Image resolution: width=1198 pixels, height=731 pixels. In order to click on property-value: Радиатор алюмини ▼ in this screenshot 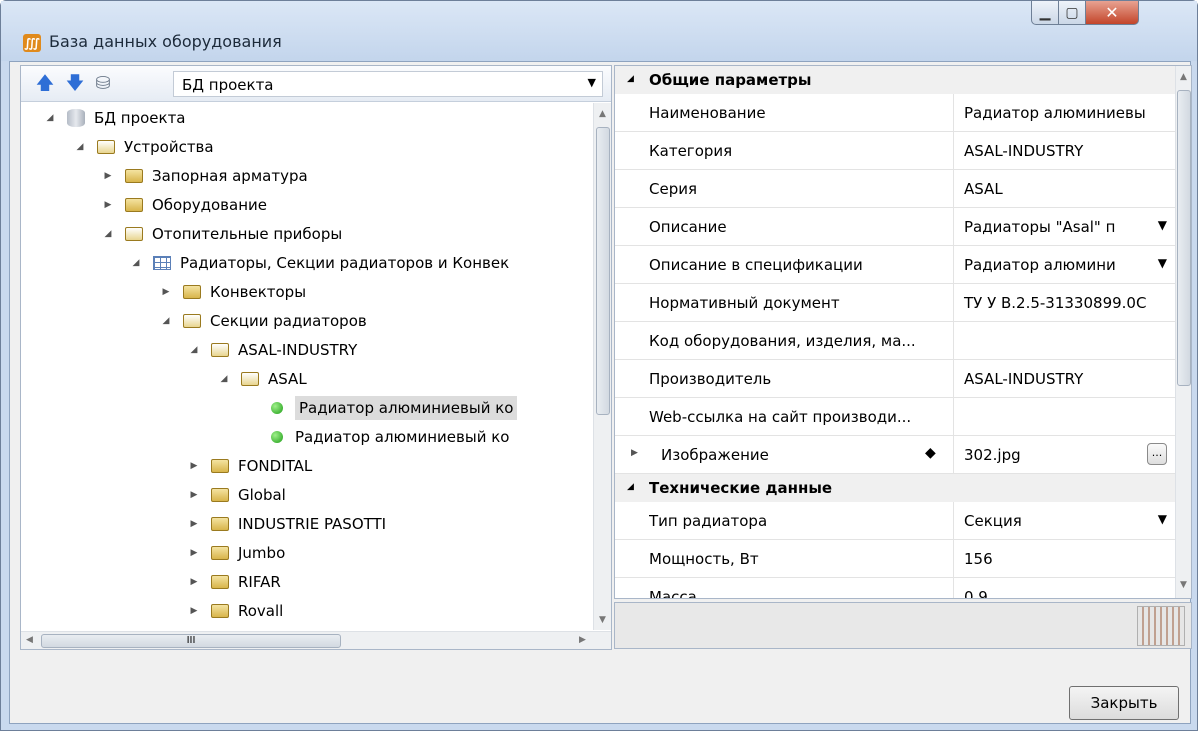, I will do `click(1064, 265)`.